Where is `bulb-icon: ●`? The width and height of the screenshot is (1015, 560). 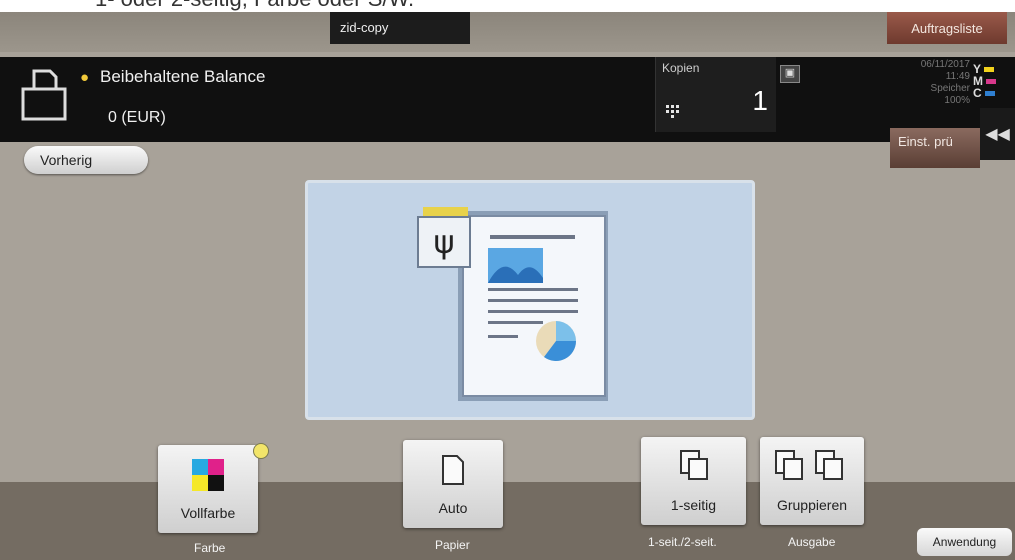 bulb-icon: ● is located at coordinates (85, 77).